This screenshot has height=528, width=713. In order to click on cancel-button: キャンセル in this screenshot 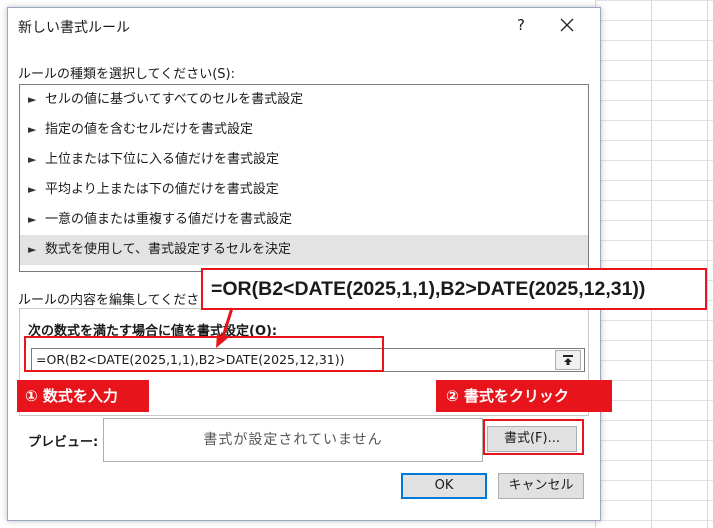, I will do `click(541, 486)`.